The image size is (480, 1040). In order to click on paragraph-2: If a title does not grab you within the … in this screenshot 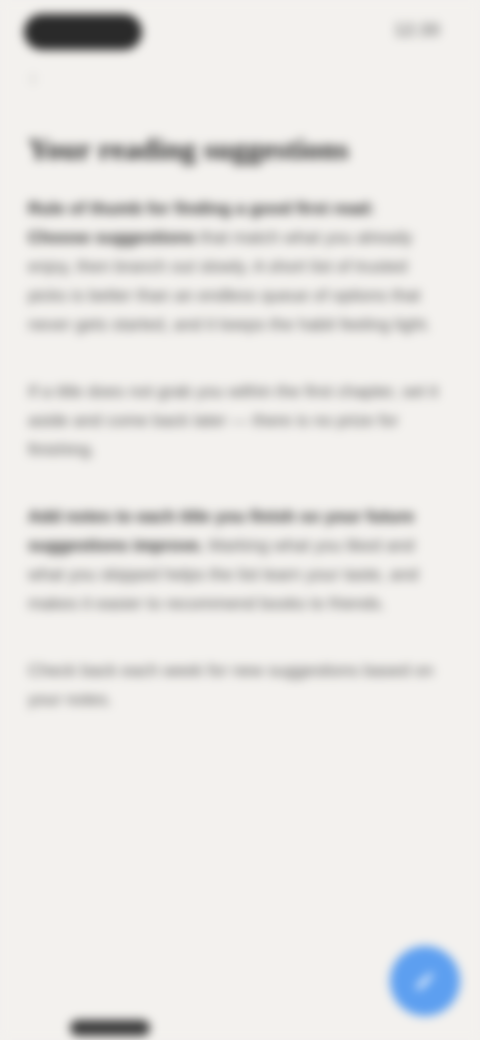, I will do `click(234, 420)`.